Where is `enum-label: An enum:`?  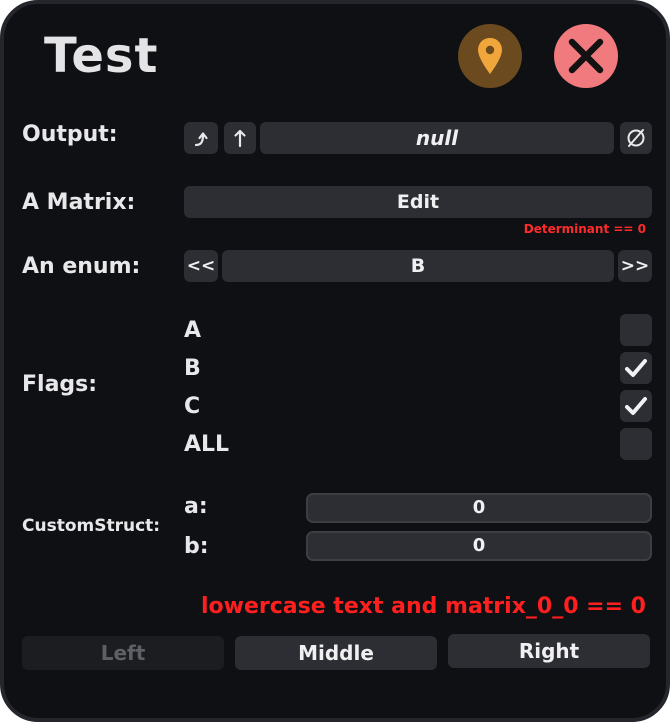
enum-label: An enum: is located at coordinates (81, 266).